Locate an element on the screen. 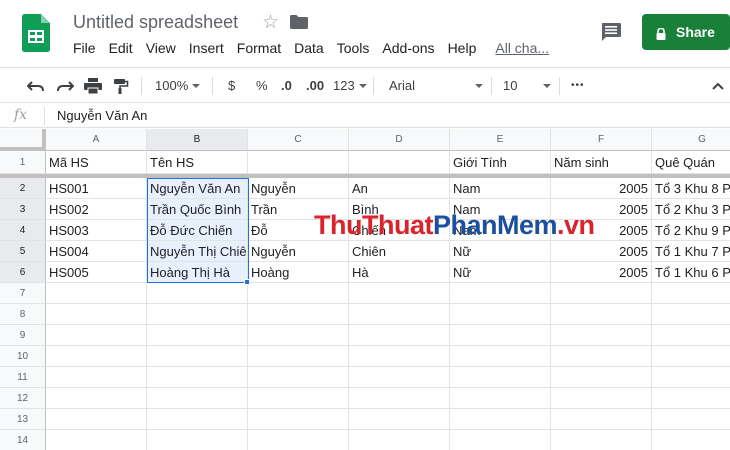 The width and height of the screenshot is (730, 450). cell-g6: Tổ 1 Khu 6 P is located at coordinates (691, 272).